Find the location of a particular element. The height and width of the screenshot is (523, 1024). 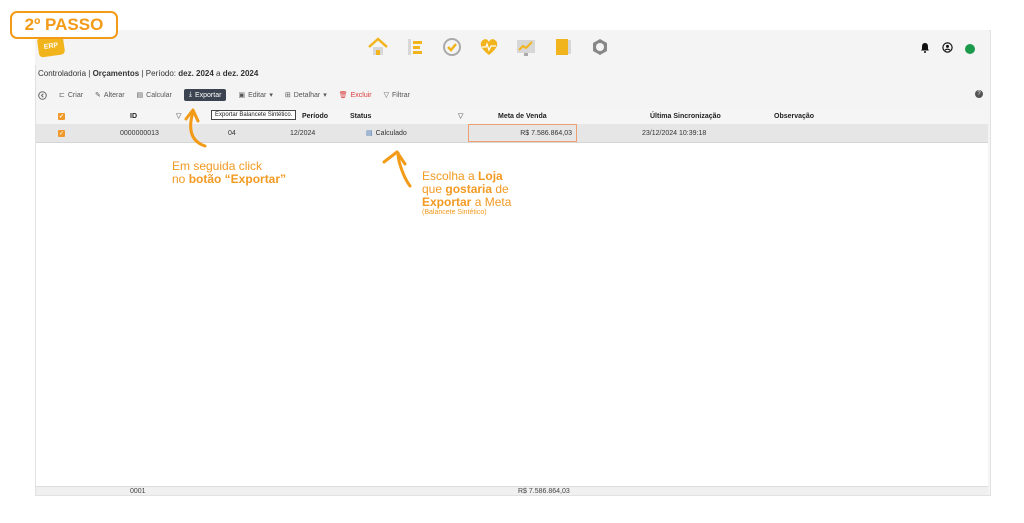

export-button-label: Exportar is located at coordinates (208, 95).